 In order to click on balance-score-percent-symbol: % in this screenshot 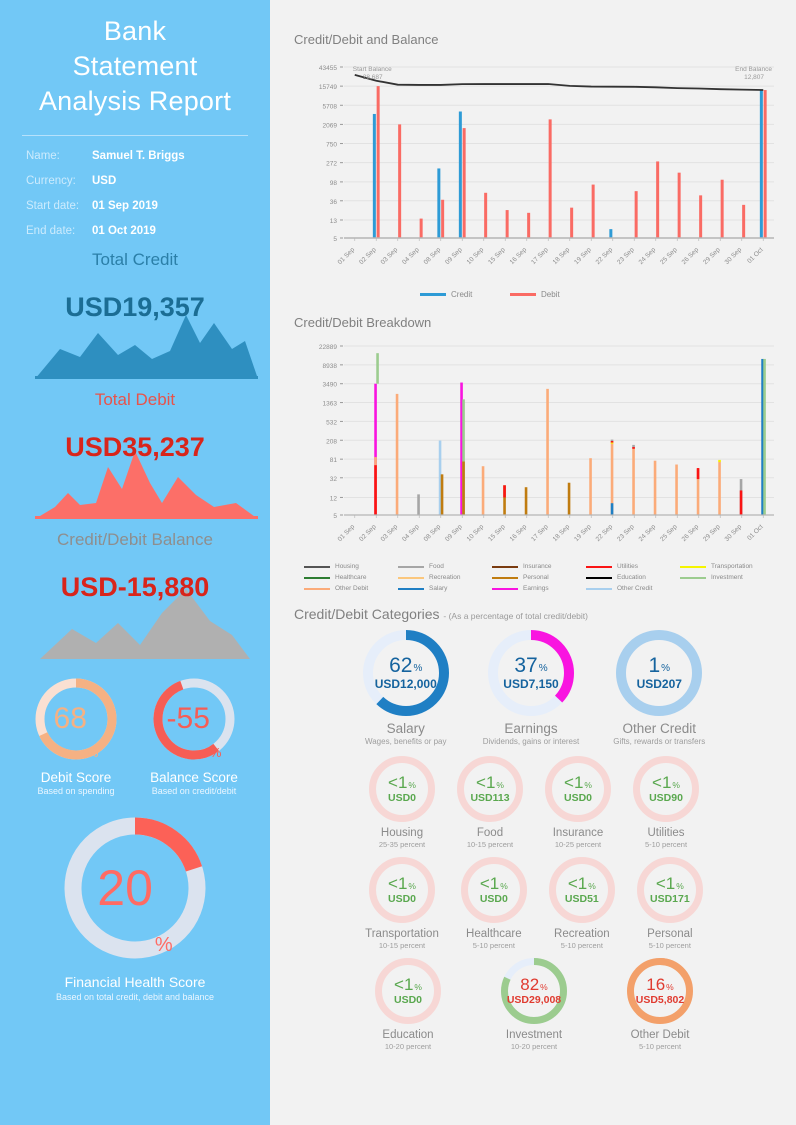, I will do `click(215, 752)`.